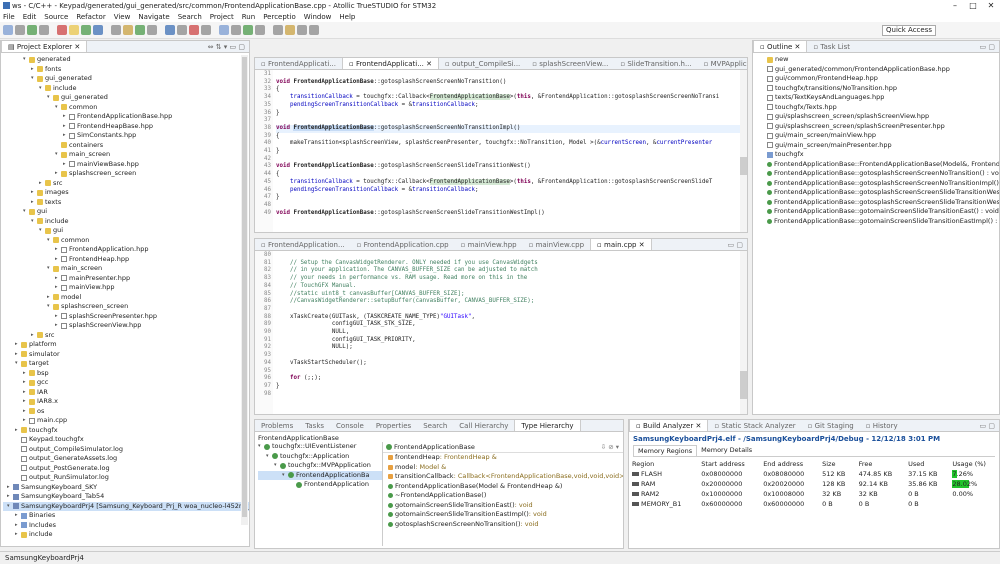 This screenshot has height=564, width=1000. What do you see at coordinates (973, 5) in the screenshot?
I see `maximize-icon: □` at bounding box center [973, 5].